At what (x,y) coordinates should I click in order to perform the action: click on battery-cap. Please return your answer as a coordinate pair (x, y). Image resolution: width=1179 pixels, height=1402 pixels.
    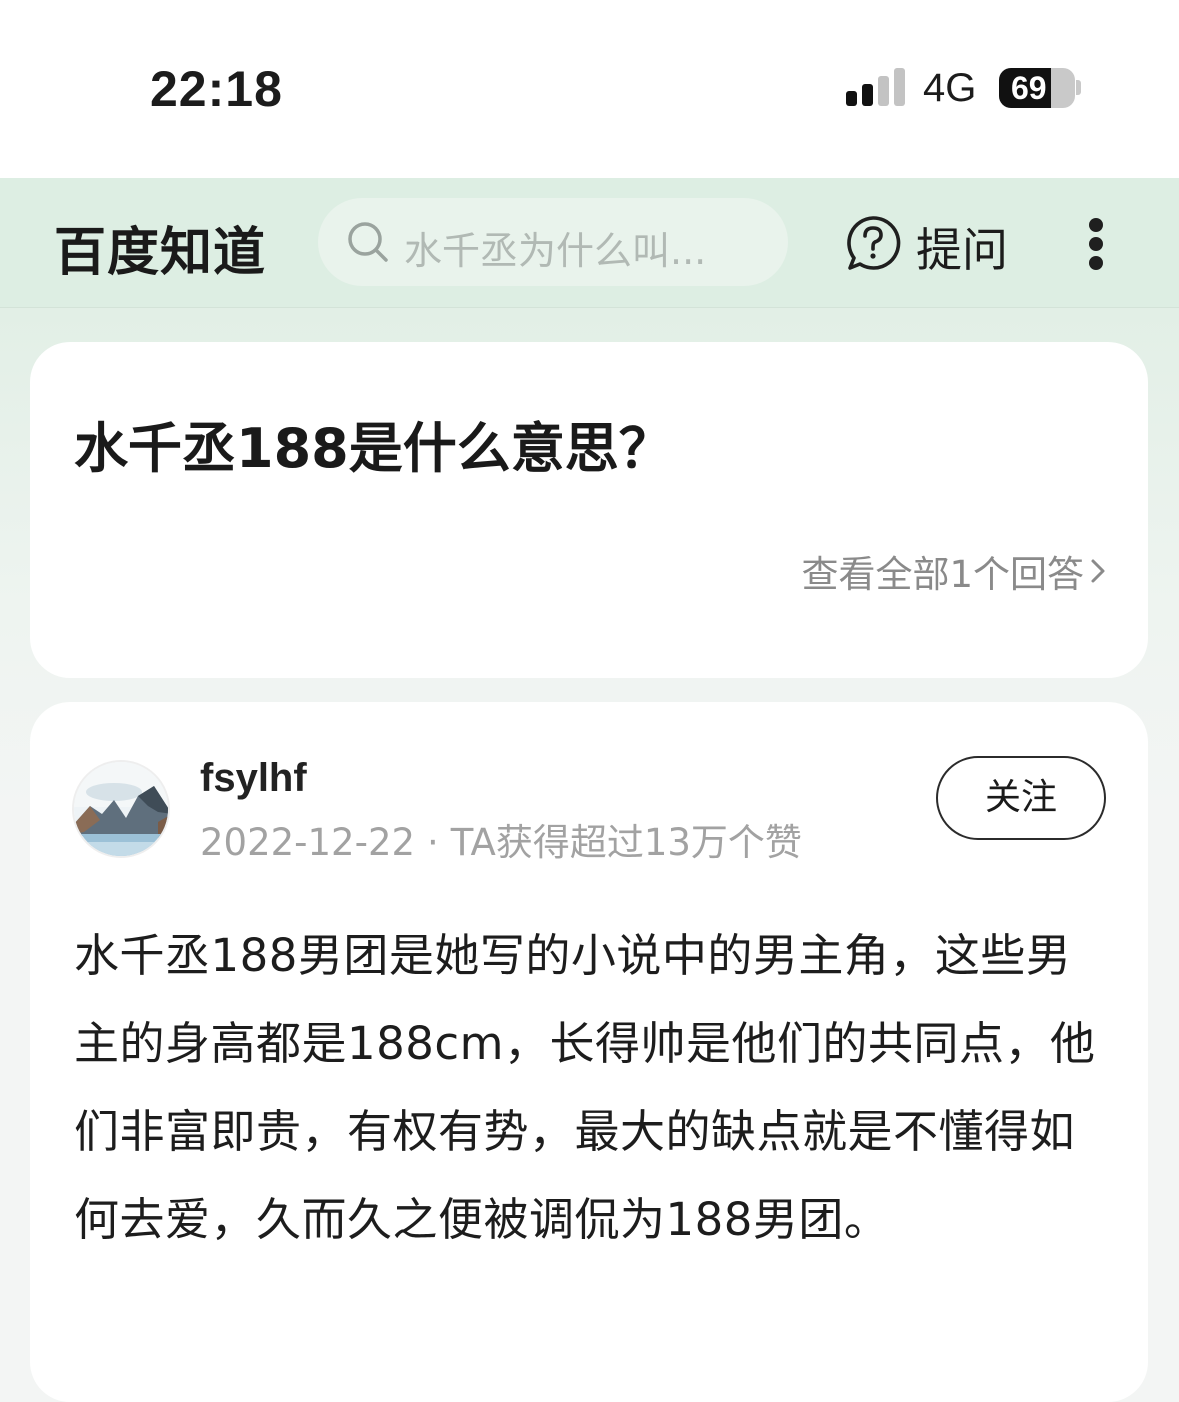
    Looking at the image, I should click on (1078, 87).